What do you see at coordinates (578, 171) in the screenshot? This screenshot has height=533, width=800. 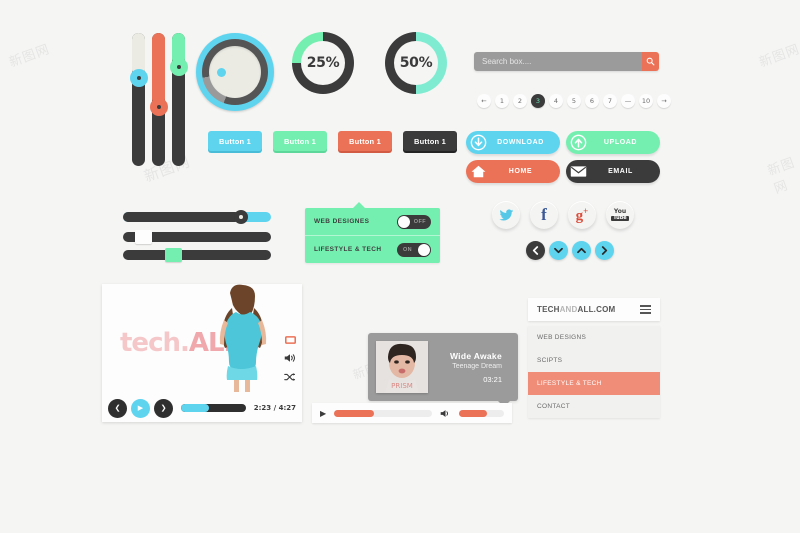 I see `envelope-icon` at bounding box center [578, 171].